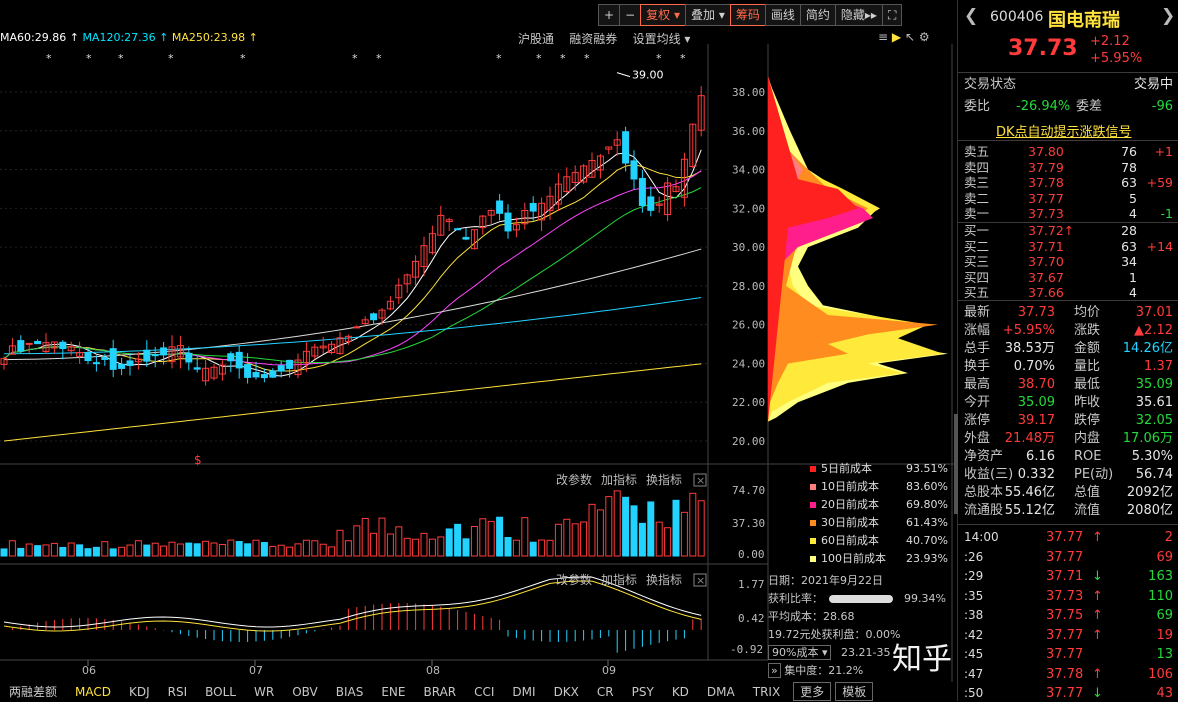  What do you see at coordinates (924, 37) in the screenshot?
I see `gear-icon: ⚙` at bounding box center [924, 37].